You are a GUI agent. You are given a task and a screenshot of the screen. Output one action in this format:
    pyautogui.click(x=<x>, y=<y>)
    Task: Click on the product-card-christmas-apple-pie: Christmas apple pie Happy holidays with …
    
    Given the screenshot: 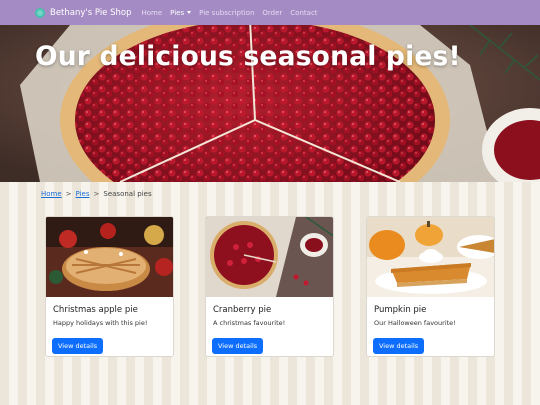 What is the action you would take?
    pyautogui.click(x=109, y=286)
    